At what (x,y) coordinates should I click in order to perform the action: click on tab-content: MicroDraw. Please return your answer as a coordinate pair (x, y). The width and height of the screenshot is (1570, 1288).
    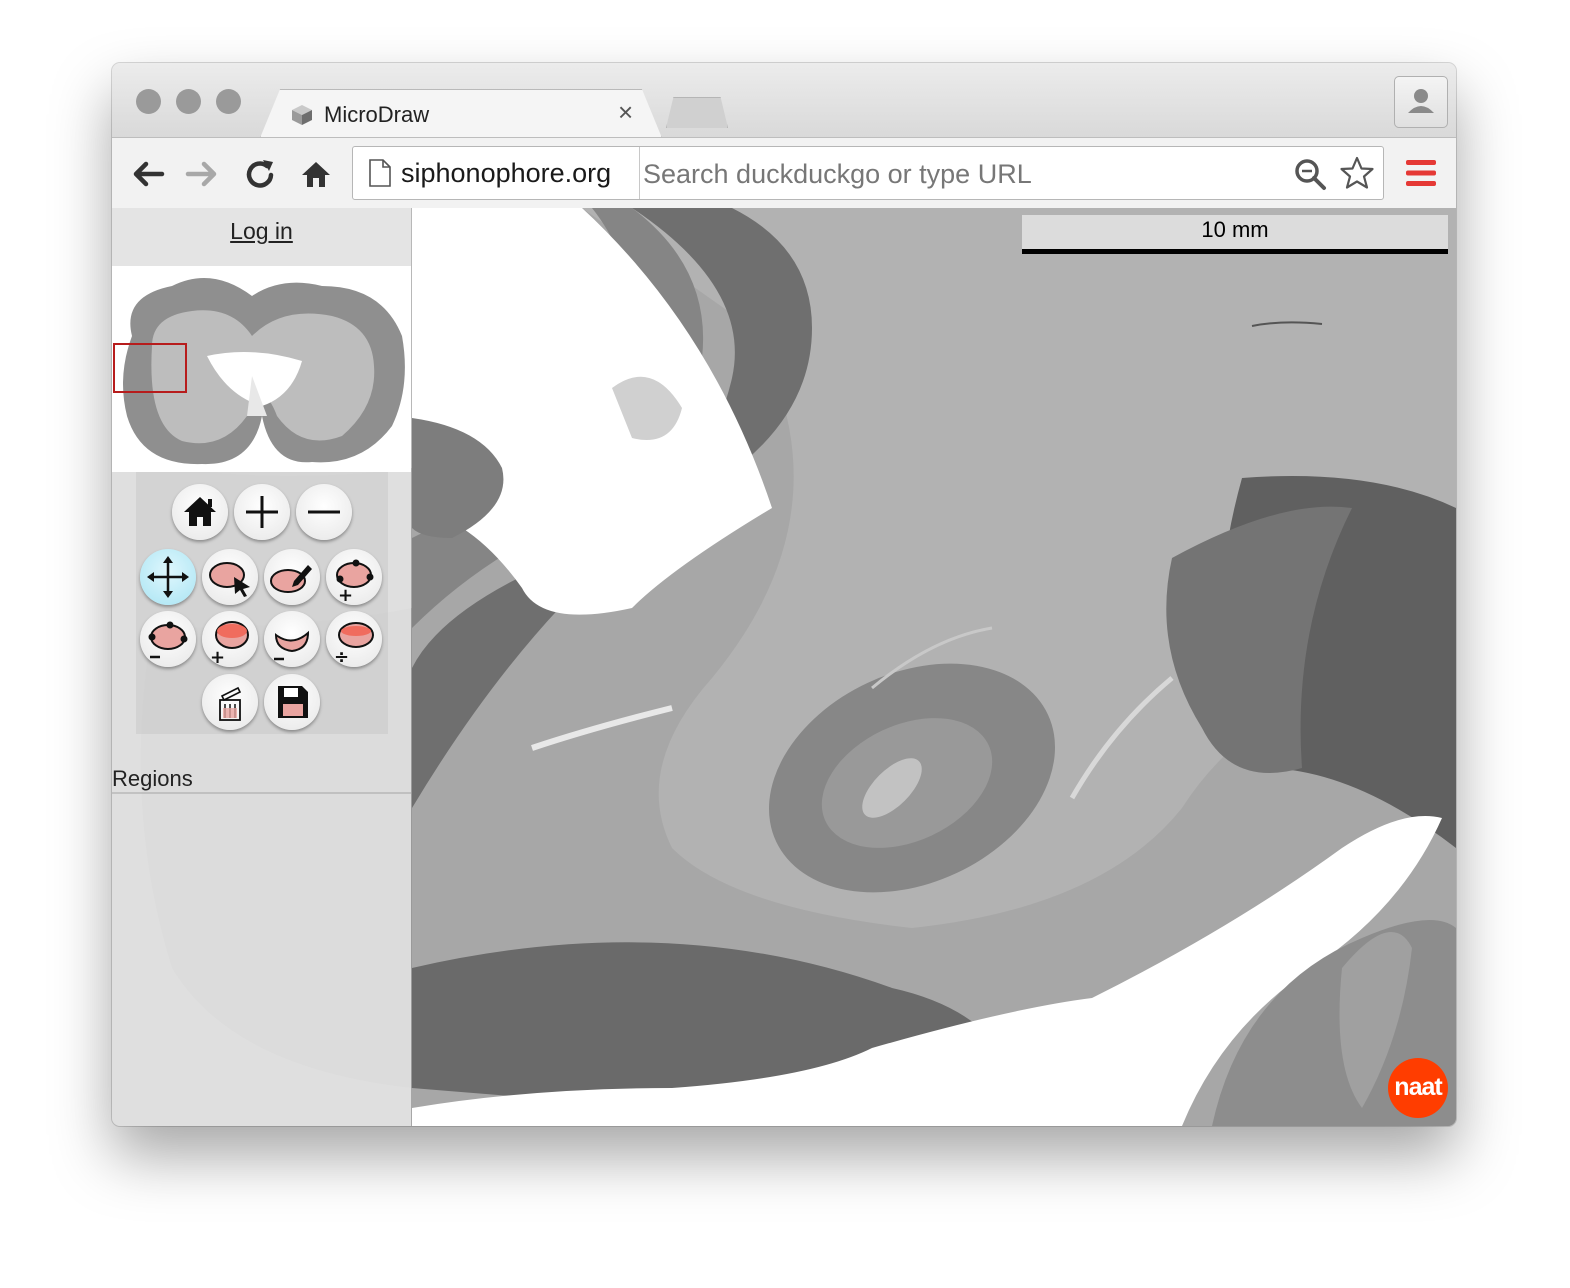
    Looking at the image, I should click on (359, 115).